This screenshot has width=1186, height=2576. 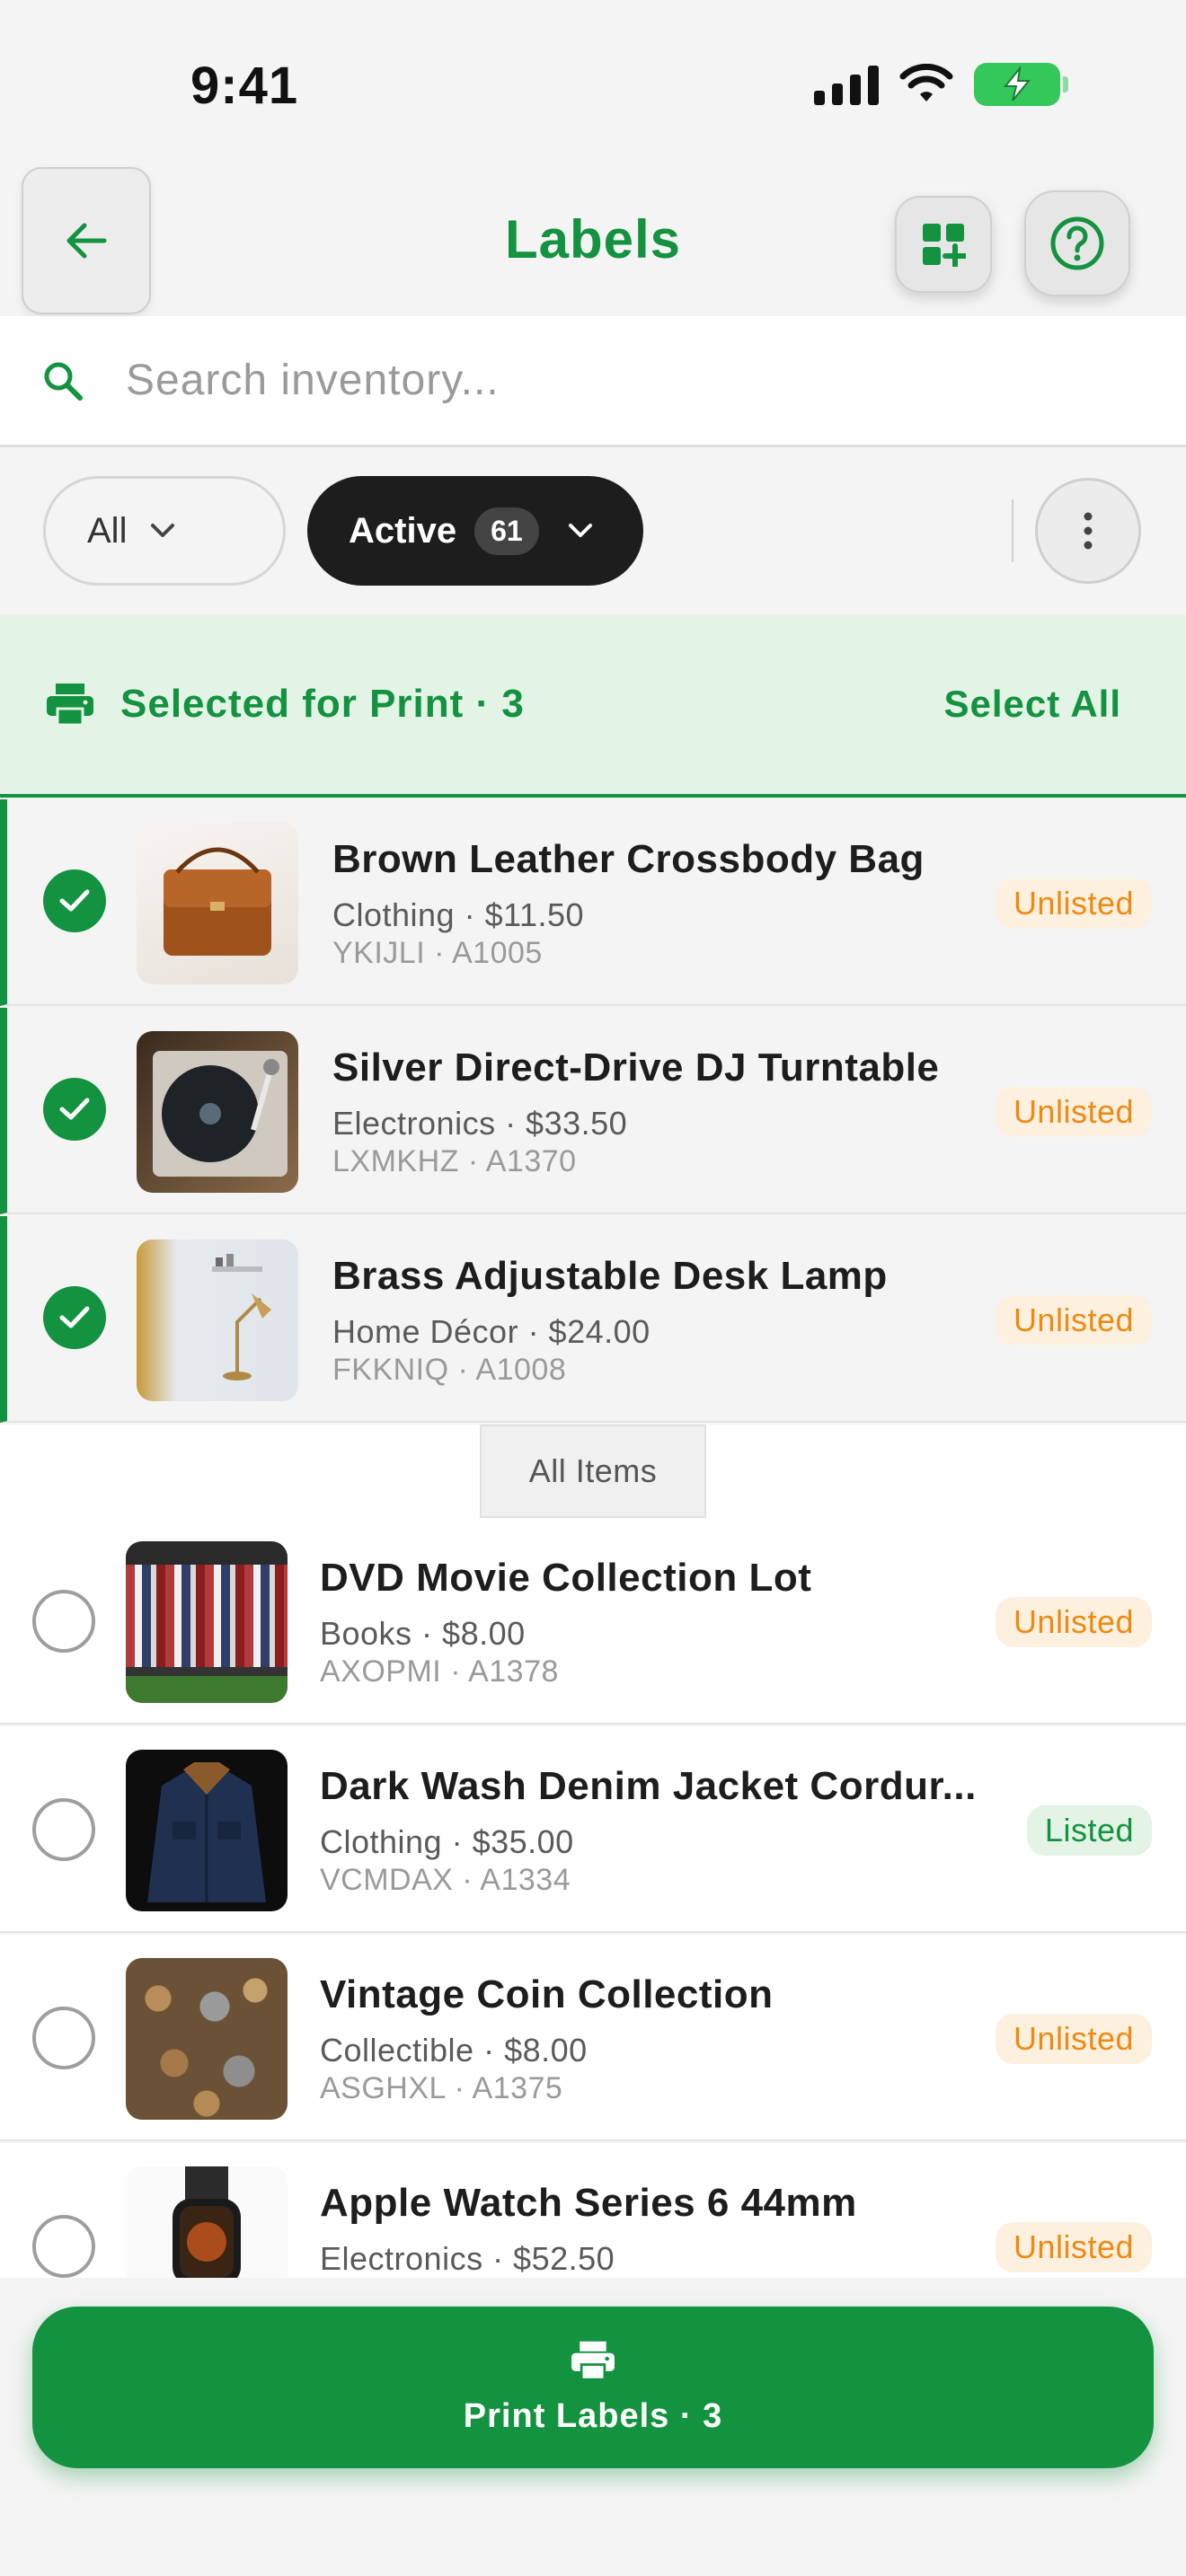 I want to click on search-input, so click(x=620, y=380).